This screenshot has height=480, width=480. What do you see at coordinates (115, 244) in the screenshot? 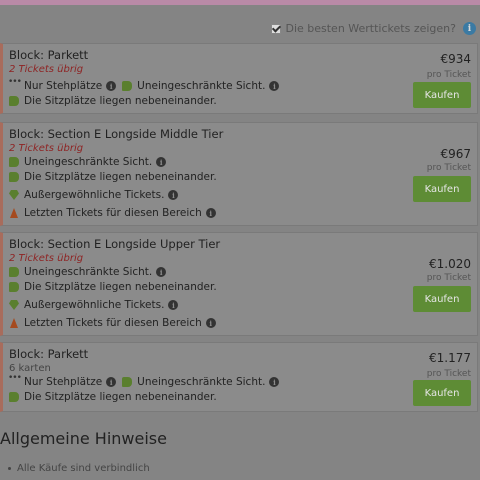
I see `block-title: Block: Section E Longside Upper Tier` at bounding box center [115, 244].